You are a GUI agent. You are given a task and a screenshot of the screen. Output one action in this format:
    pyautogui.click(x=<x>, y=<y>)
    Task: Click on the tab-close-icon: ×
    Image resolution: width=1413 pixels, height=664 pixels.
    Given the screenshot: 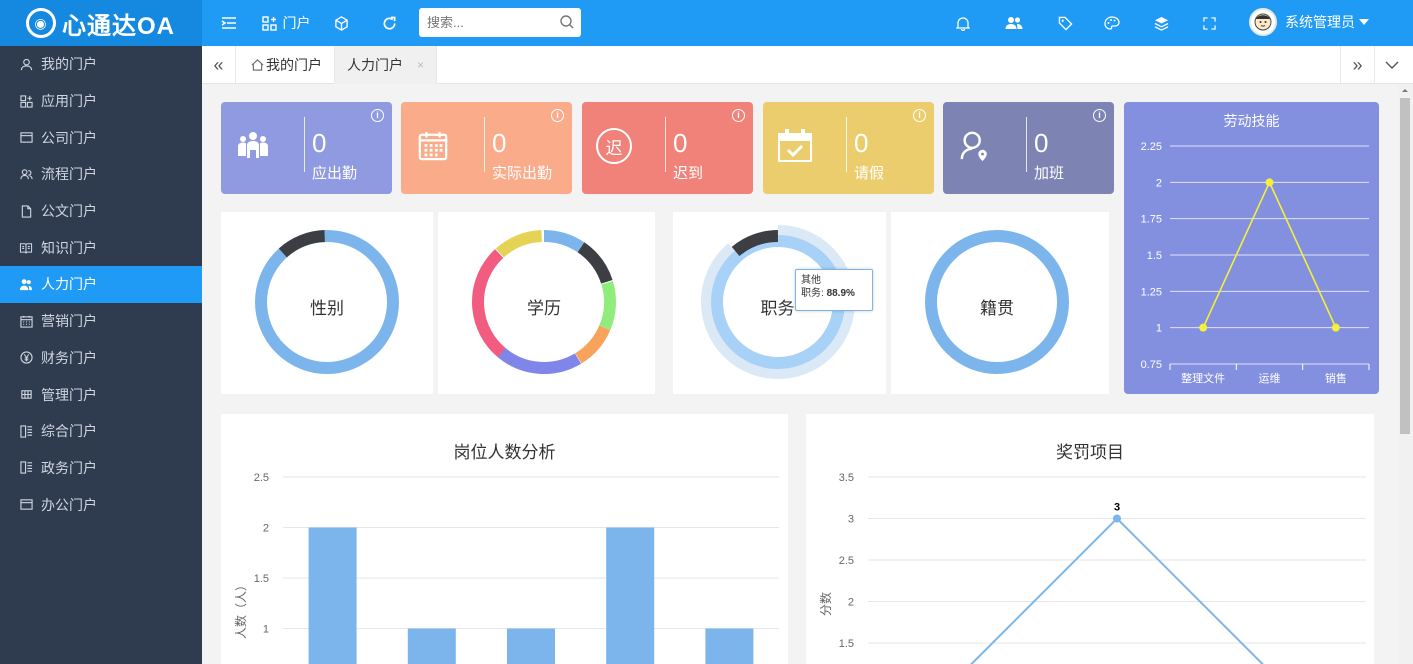 What is the action you would take?
    pyautogui.click(x=420, y=65)
    